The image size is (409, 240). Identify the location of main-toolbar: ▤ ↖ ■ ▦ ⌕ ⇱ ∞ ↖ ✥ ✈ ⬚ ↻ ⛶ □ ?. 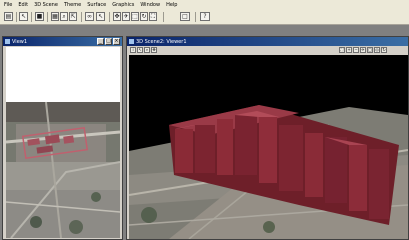
(204, 17).